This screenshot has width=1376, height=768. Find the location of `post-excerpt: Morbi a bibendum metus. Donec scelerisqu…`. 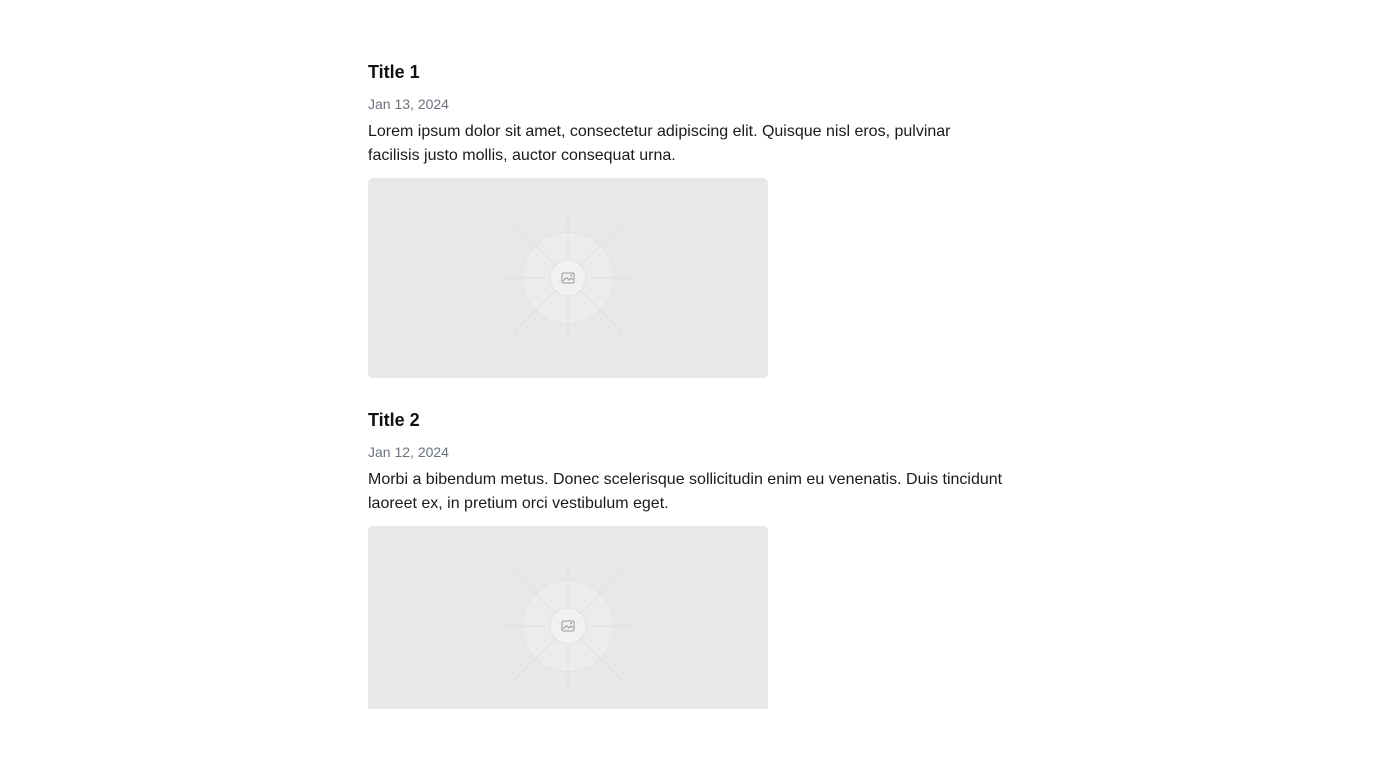

post-excerpt: Morbi a bibendum metus. Donec scelerisqu… is located at coordinates (685, 491).